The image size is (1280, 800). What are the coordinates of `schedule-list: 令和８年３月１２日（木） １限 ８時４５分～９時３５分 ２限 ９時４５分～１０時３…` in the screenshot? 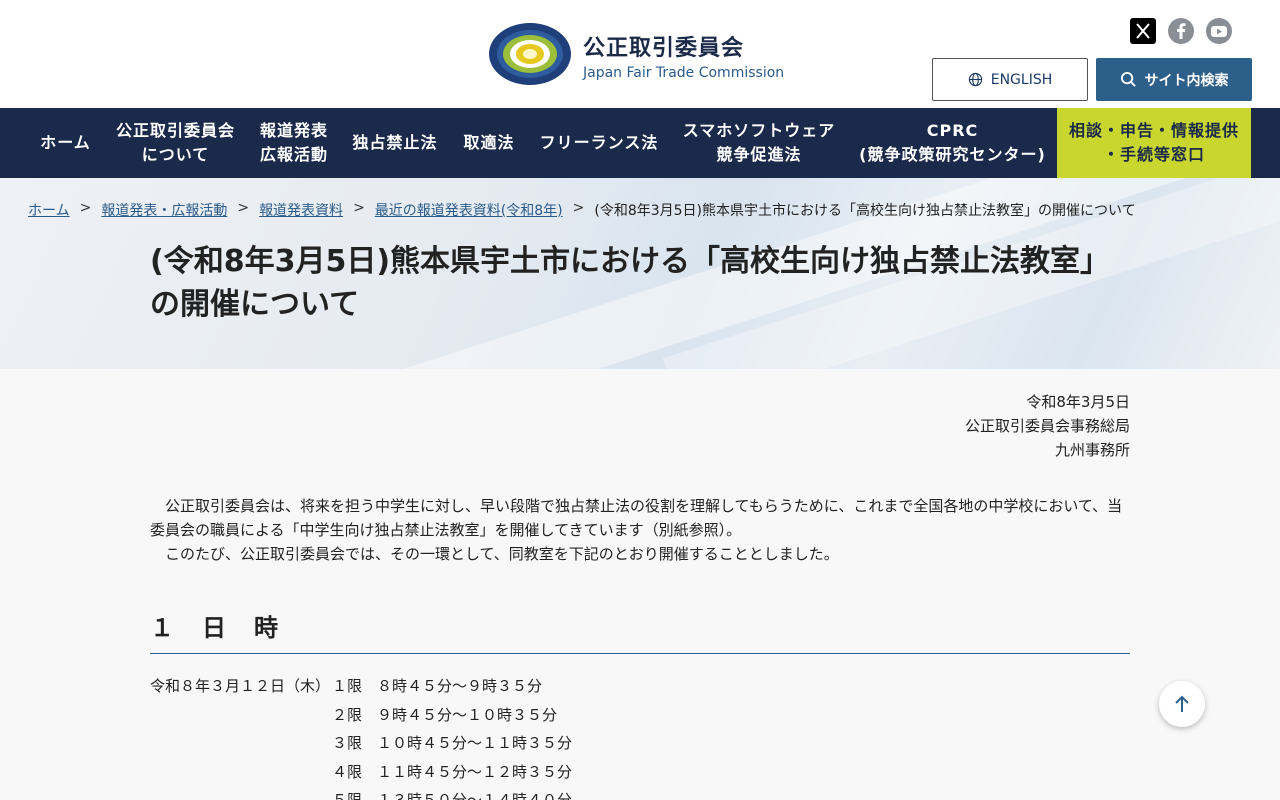 It's located at (361, 737).